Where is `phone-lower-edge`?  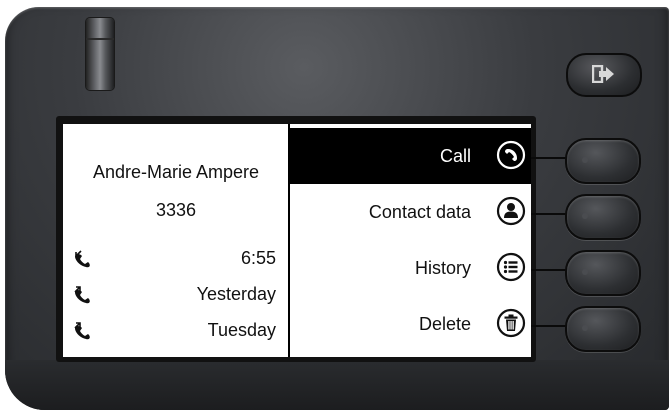 phone-lower-edge is located at coordinates (337, 385).